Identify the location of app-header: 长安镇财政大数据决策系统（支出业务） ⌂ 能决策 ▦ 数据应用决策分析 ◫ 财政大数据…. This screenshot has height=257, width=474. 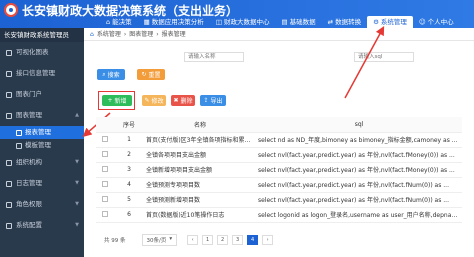
(237, 14).